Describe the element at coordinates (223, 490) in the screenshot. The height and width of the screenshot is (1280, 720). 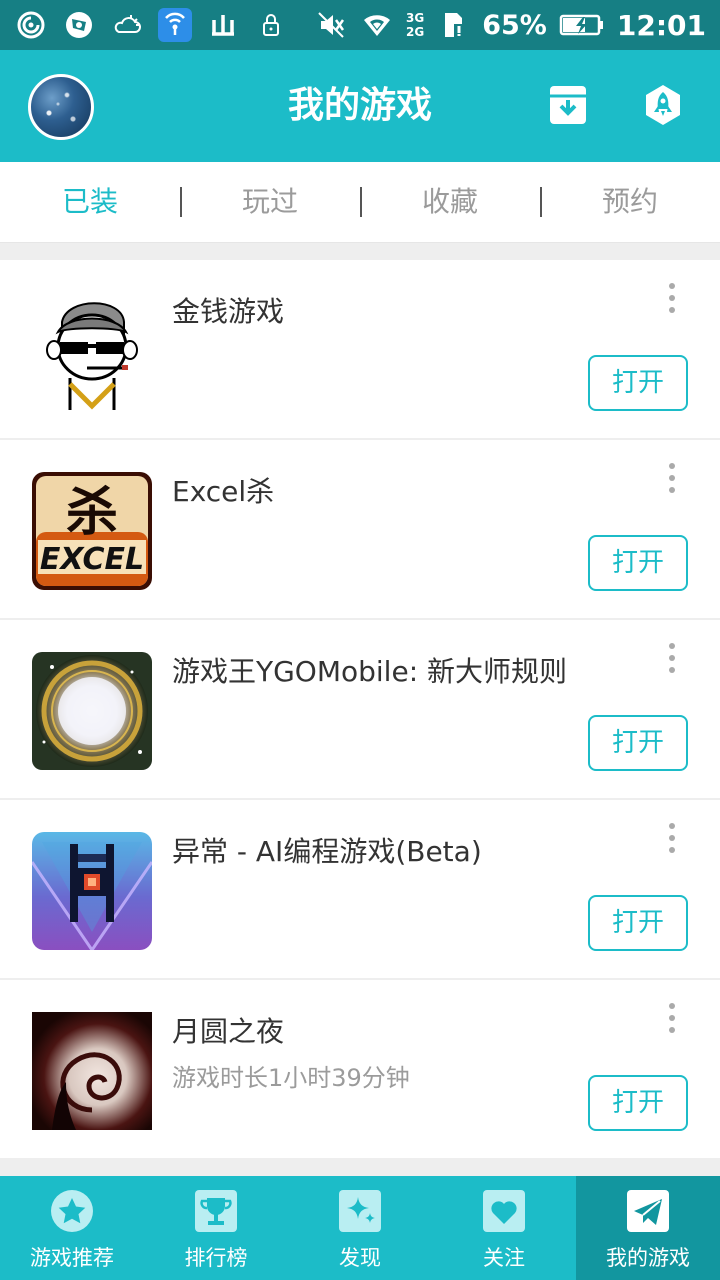
I see `game-name: Excel杀` at that location.